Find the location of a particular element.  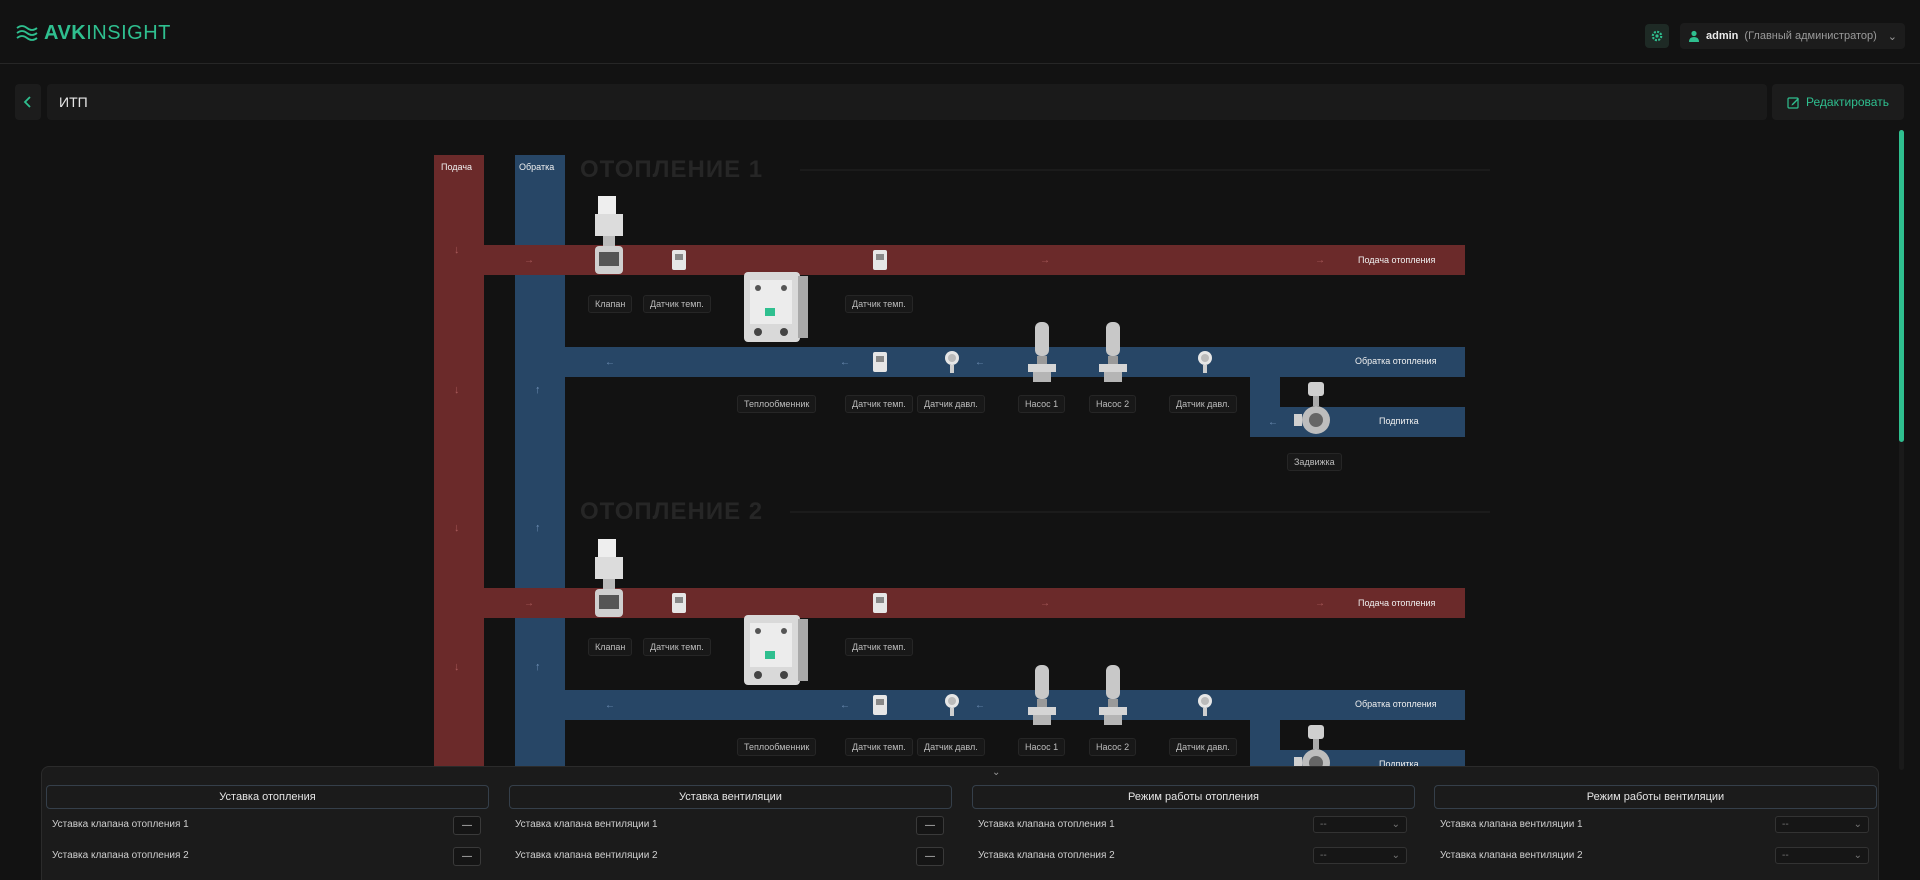

column-header: Уставка вентиляции is located at coordinates (730, 797).